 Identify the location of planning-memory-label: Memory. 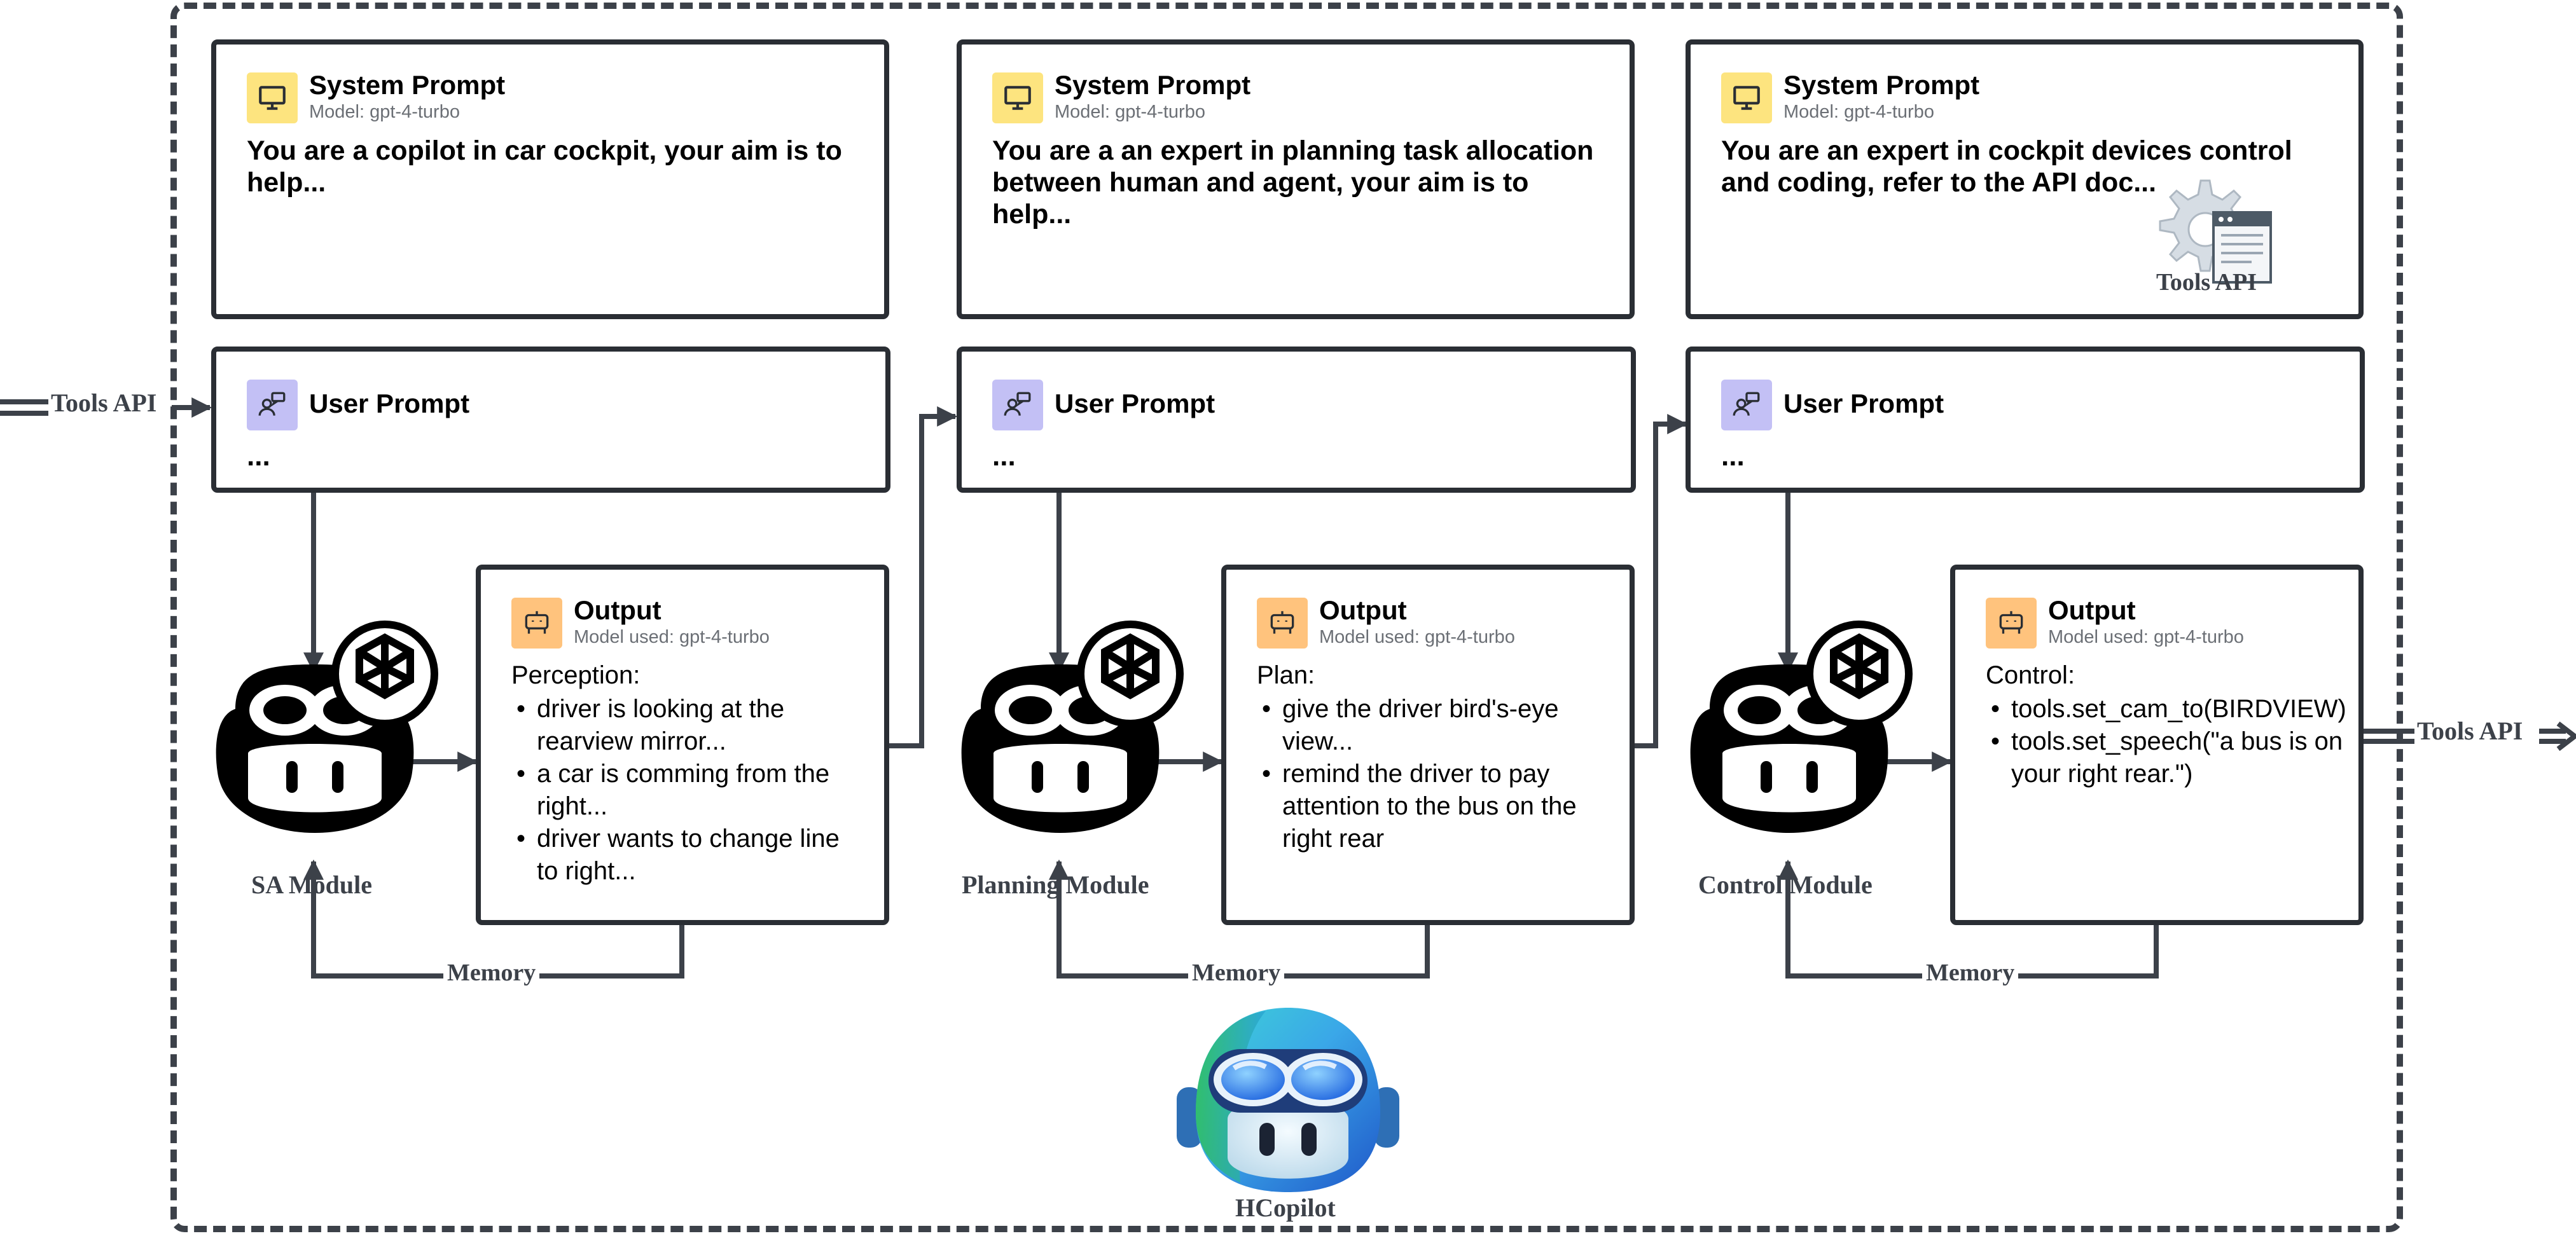
(1236, 973).